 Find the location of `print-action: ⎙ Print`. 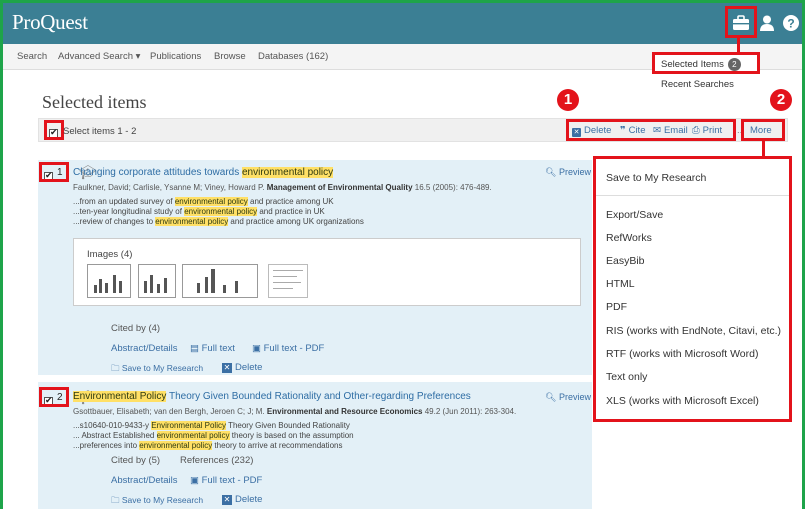

print-action: ⎙ Print is located at coordinates (707, 130).